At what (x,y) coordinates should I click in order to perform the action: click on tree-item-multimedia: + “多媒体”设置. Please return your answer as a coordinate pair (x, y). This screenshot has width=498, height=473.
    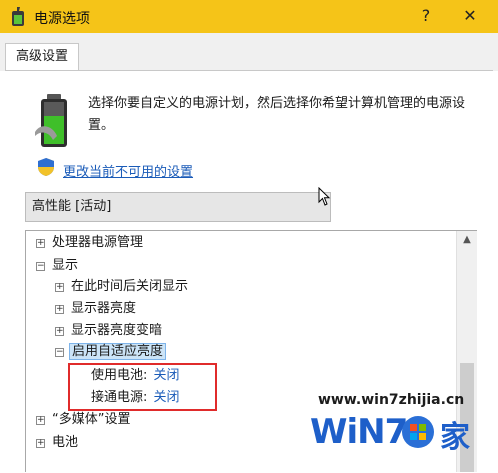
    Looking at the image, I should click on (83, 420).